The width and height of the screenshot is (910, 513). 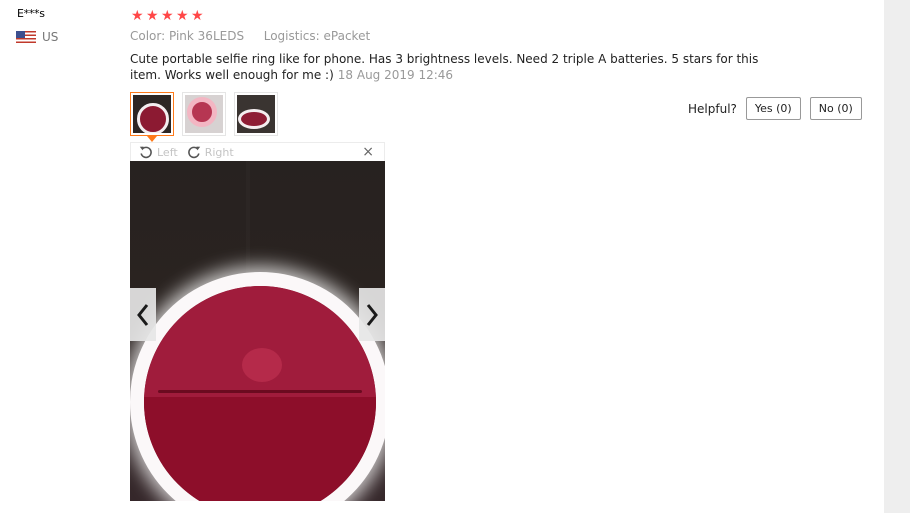 What do you see at coordinates (835, 108) in the screenshot?
I see `helpful-no-button: No (0)` at bounding box center [835, 108].